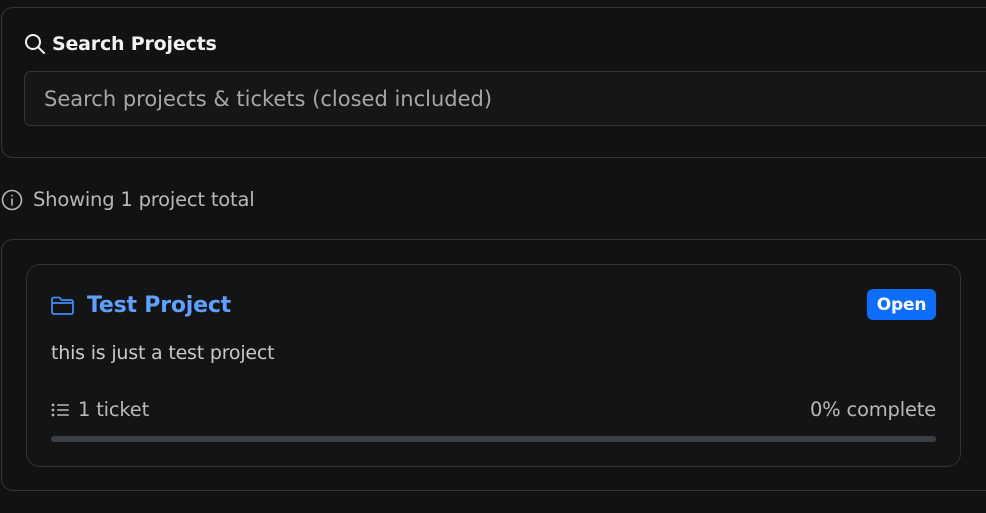 The width and height of the screenshot is (986, 513). Describe the element at coordinates (493, 439) in the screenshot. I see `progress-bar` at that location.